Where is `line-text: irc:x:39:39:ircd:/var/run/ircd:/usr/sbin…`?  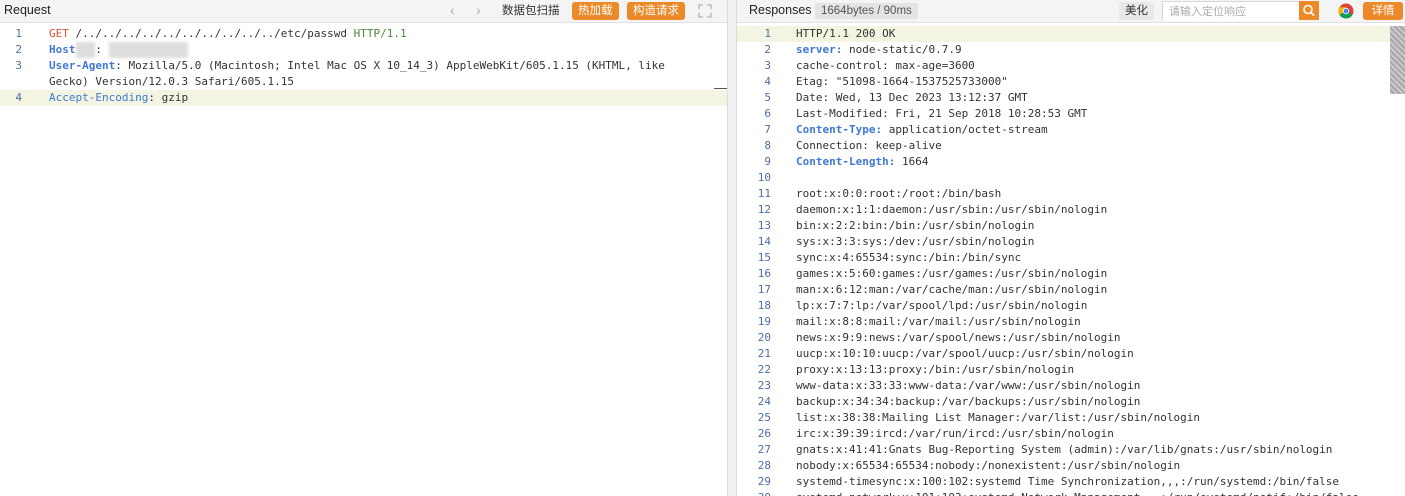
line-text: irc:x:39:39:ircd:/var/run/ircd:/usr/sbin… is located at coordinates (955, 434).